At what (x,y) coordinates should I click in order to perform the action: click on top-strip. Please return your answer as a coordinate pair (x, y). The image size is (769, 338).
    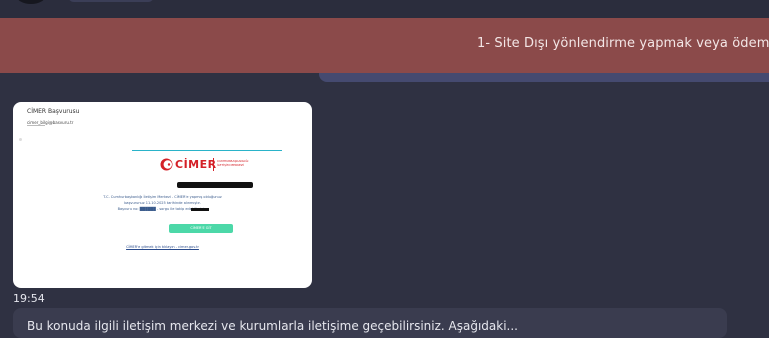
    Looking at the image, I should click on (384, 9).